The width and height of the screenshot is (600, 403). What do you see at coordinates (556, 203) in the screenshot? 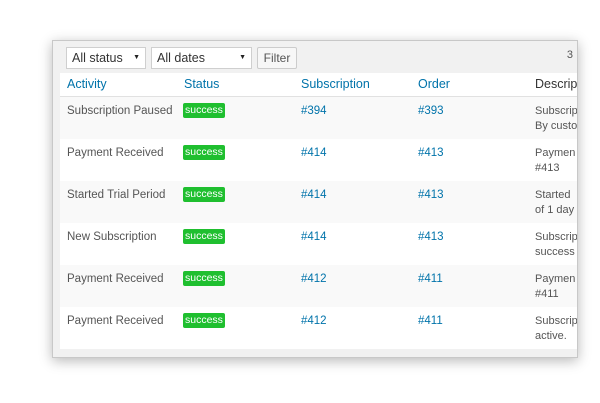
I see `description-cell: Started of 1 day` at bounding box center [556, 203].